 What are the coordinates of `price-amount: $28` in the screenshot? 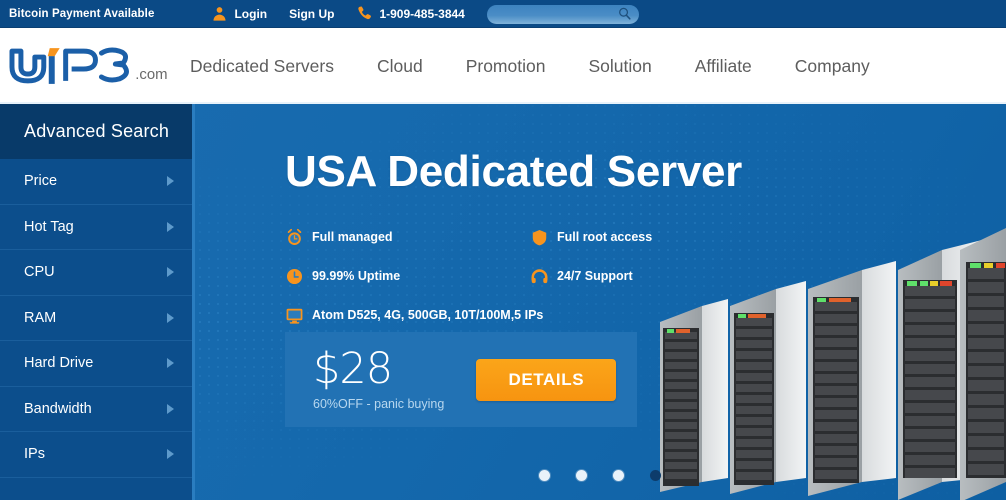 It's located at (353, 369).